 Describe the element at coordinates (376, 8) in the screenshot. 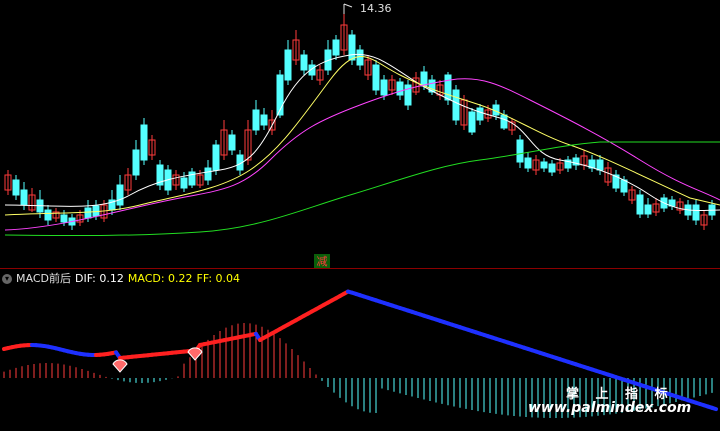

I see `high-price-label: 14.36` at that location.